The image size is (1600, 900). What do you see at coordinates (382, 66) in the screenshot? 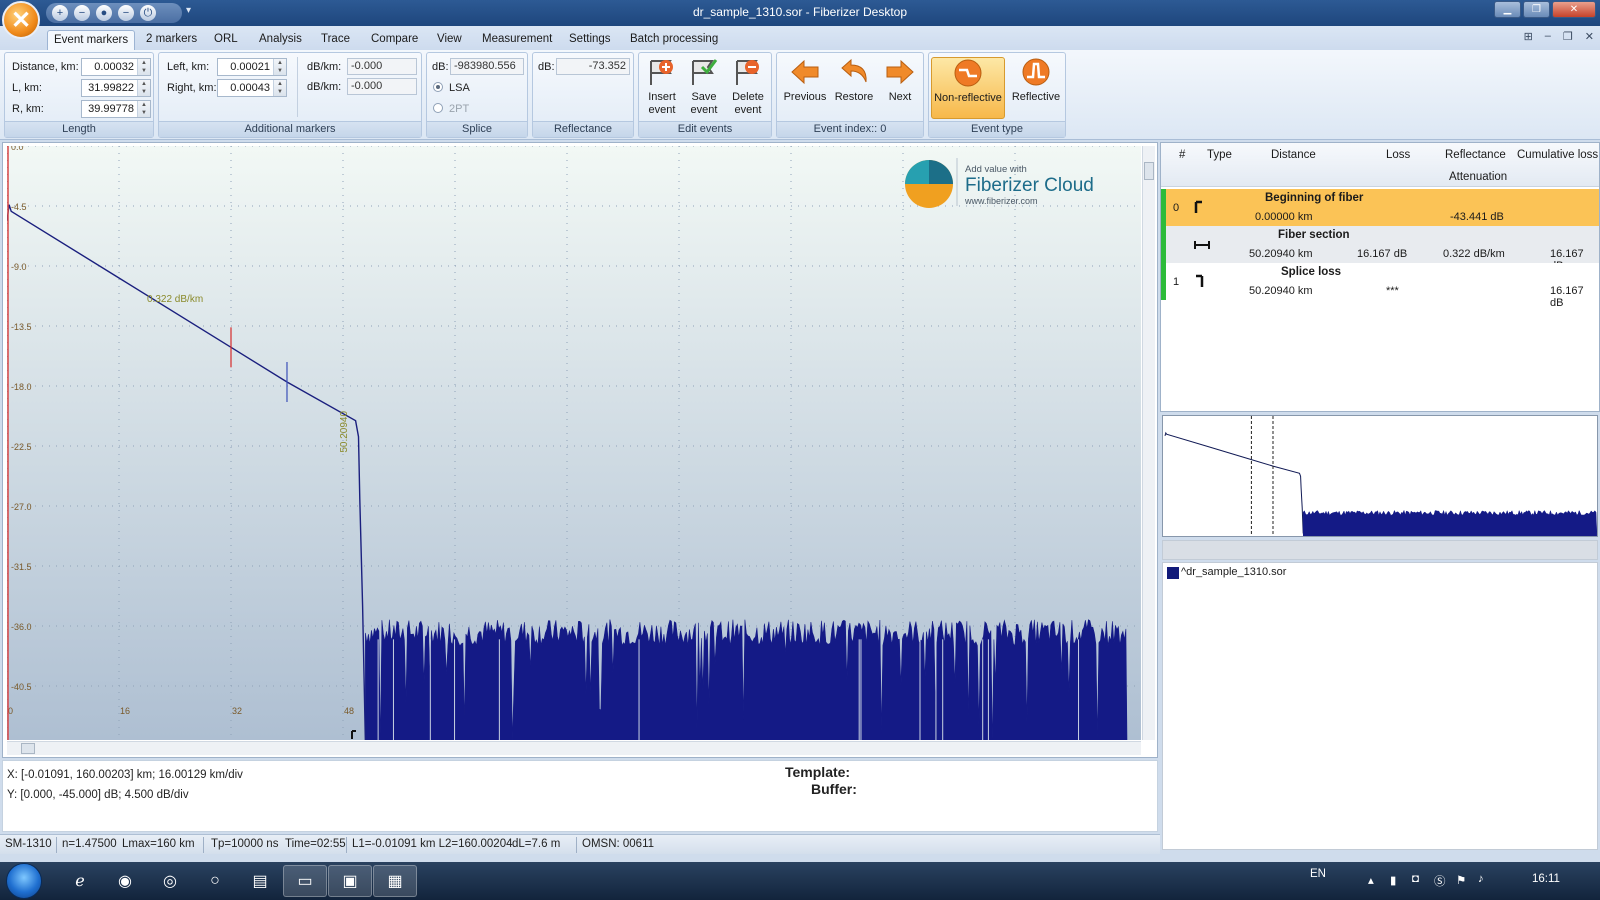
I see `dbkm1-field: -0.000` at bounding box center [382, 66].